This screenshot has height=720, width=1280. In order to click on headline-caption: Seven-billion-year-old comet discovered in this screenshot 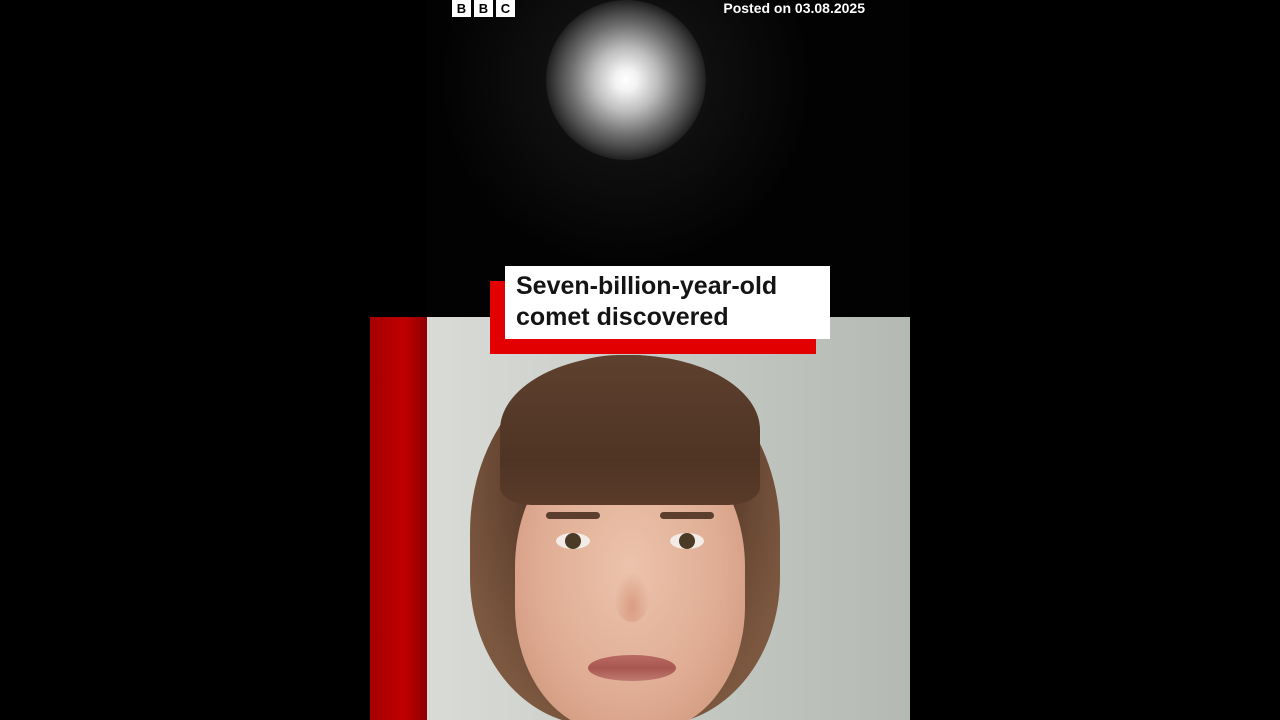, I will do `click(660, 310)`.